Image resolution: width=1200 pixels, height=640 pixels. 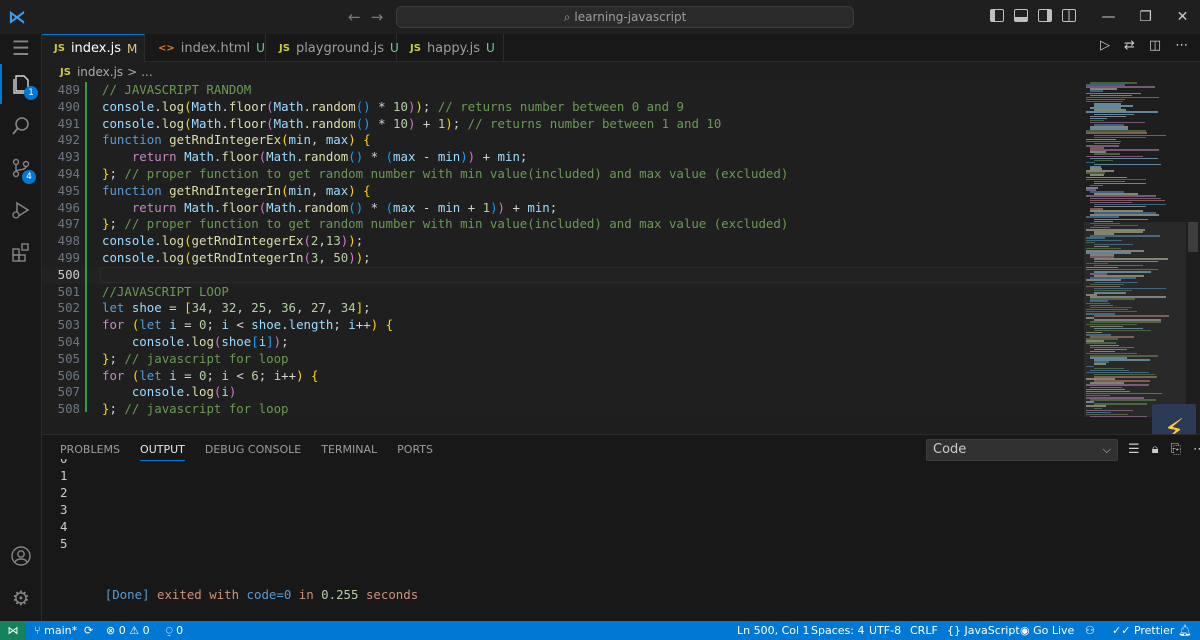 What do you see at coordinates (339, 48) in the screenshot?
I see `tab-label: playground.js` at bounding box center [339, 48].